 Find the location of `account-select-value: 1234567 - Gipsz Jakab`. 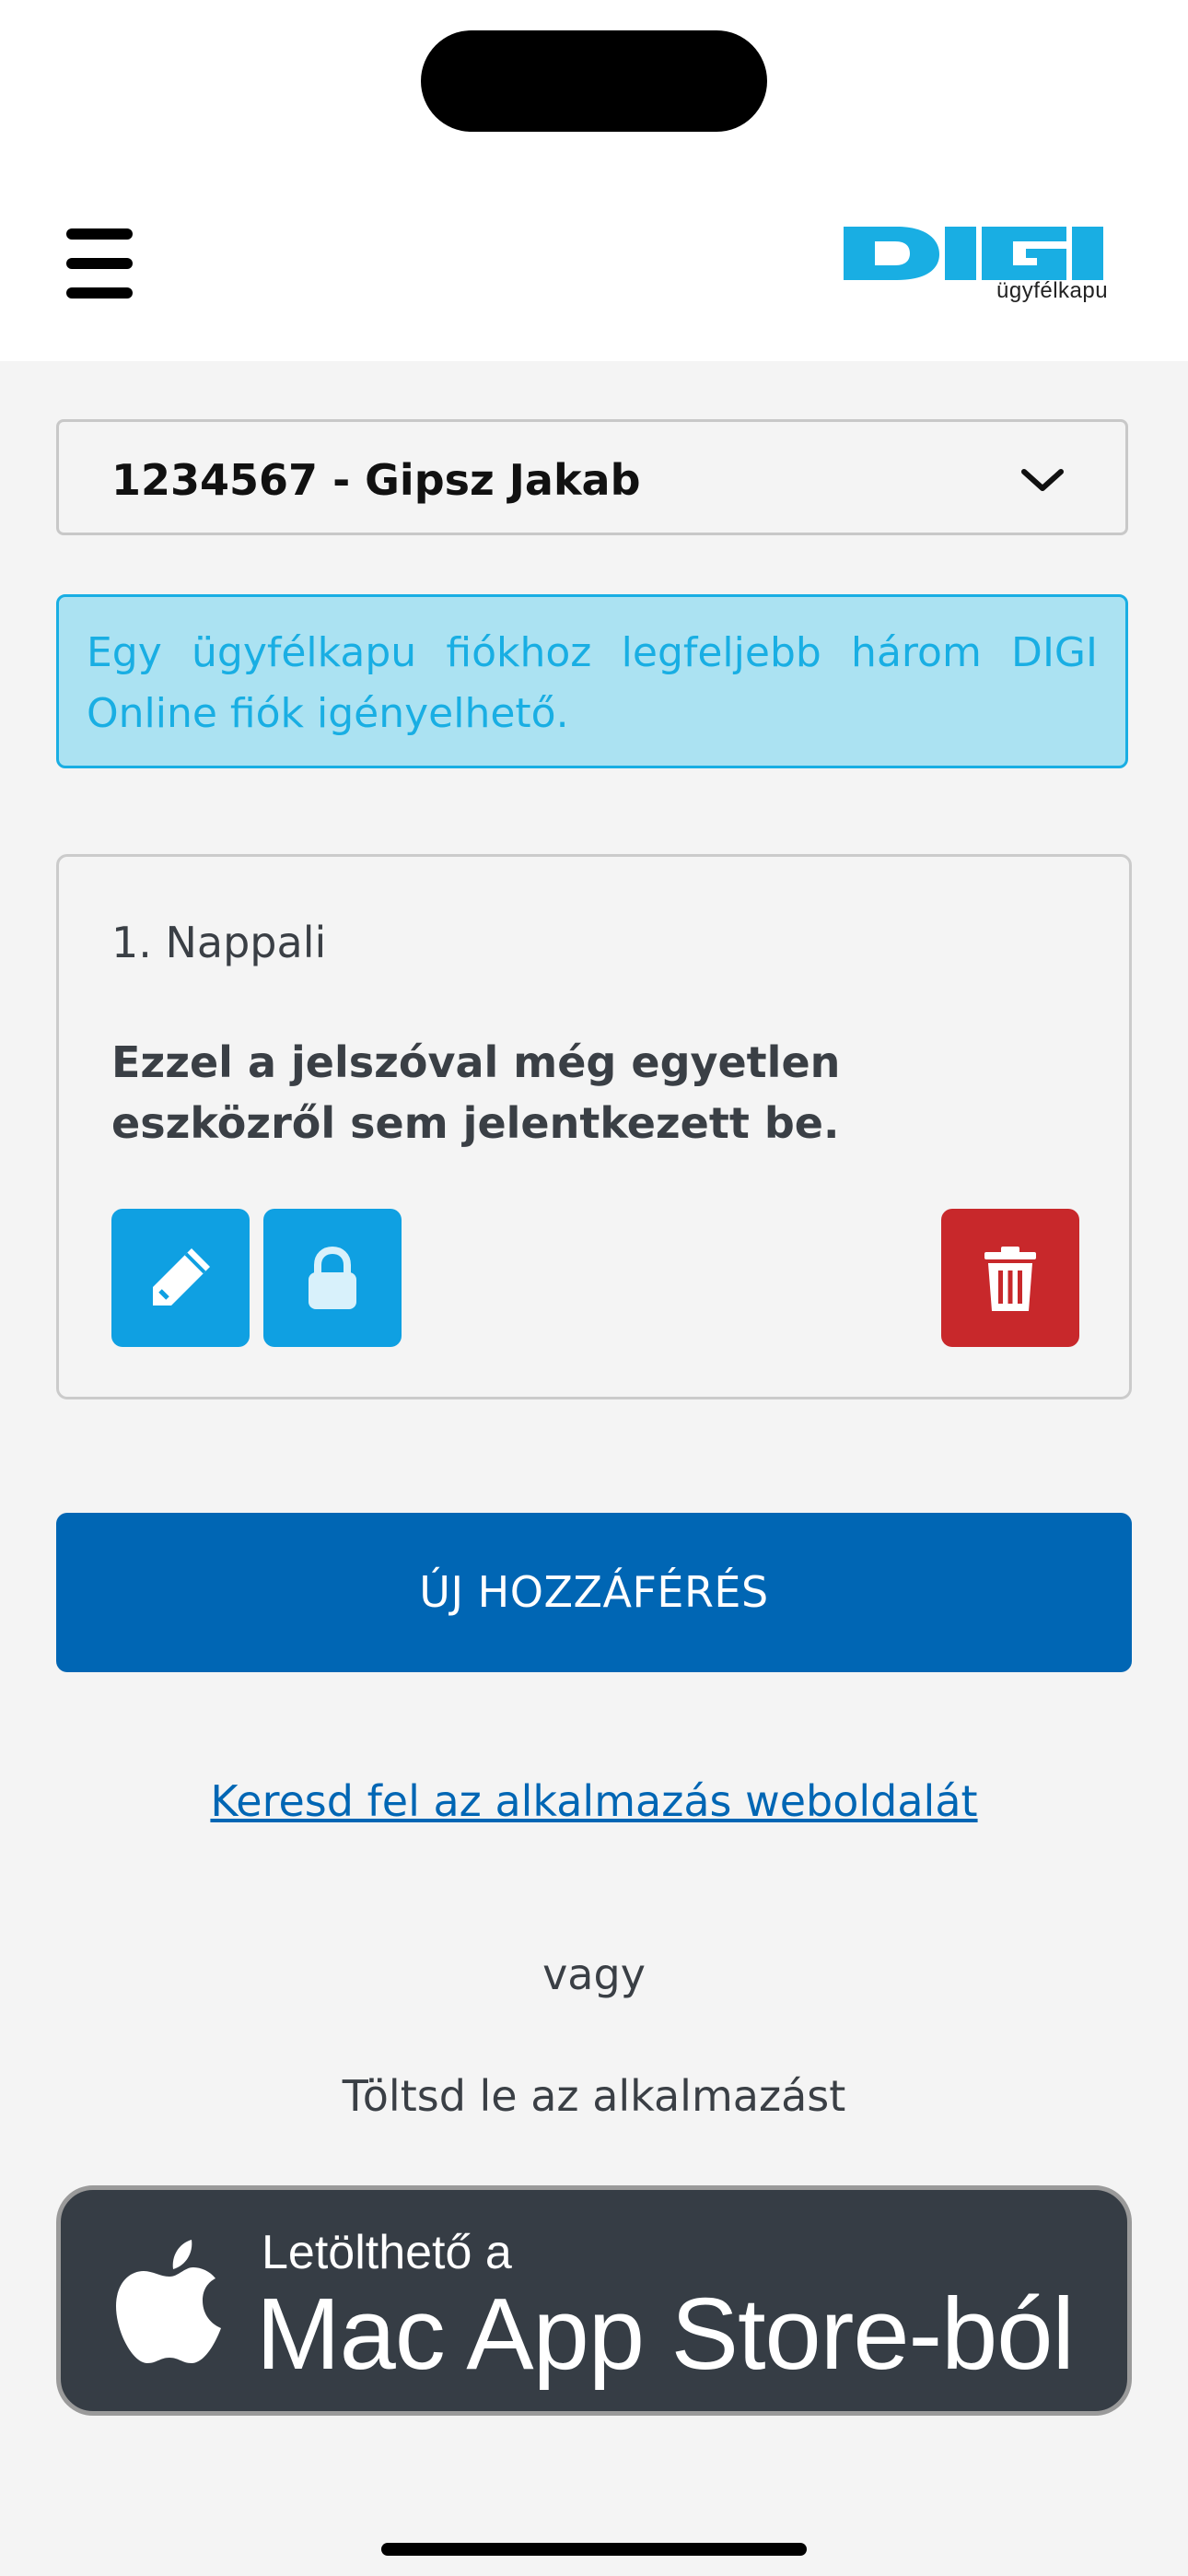

account-select-value: 1234567 - Gipsz Jakab is located at coordinates (376, 480).